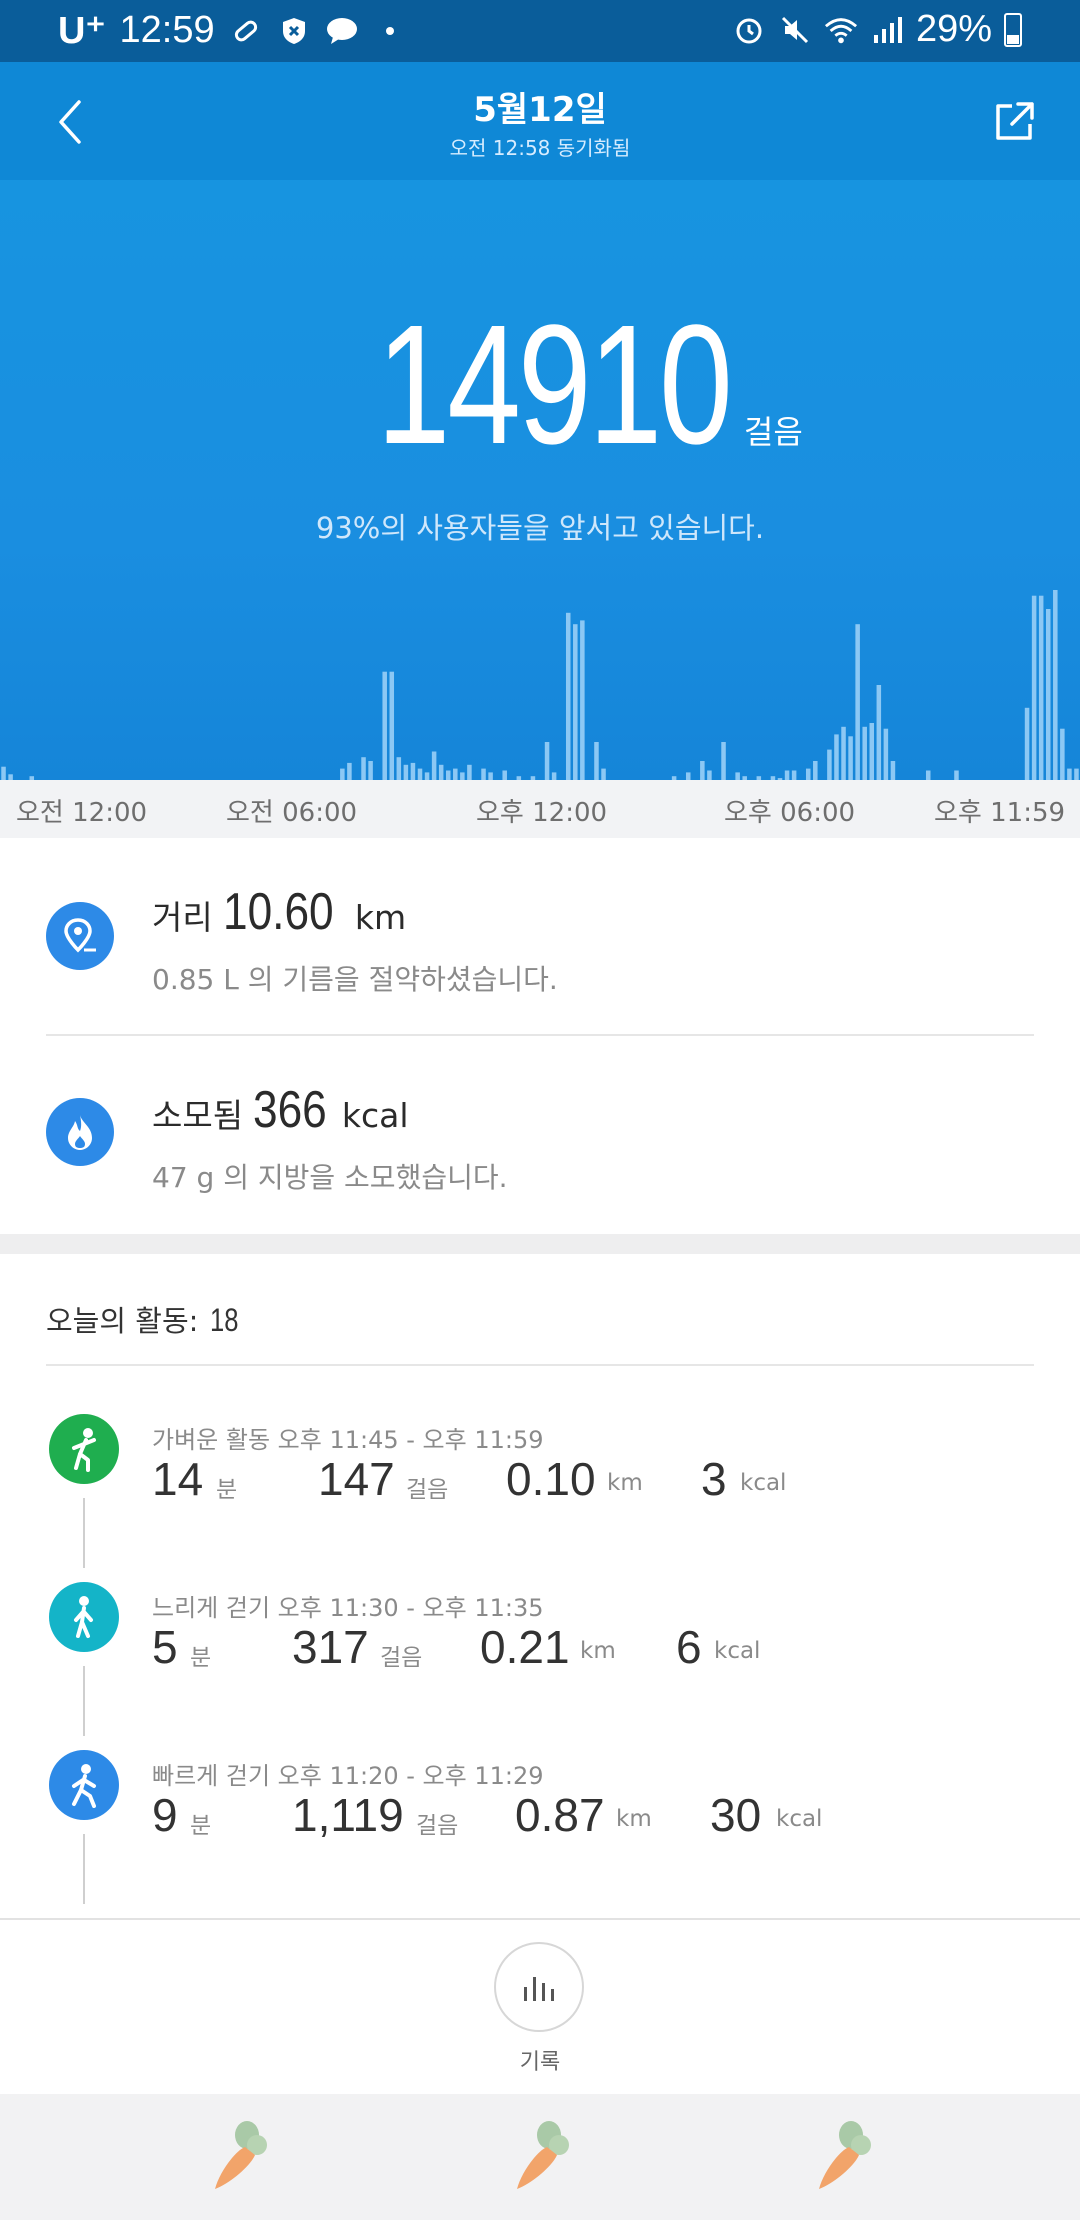 This screenshot has width=1080, height=2220. What do you see at coordinates (554, 385) in the screenshot?
I see `step-count: 14910` at bounding box center [554, 385].